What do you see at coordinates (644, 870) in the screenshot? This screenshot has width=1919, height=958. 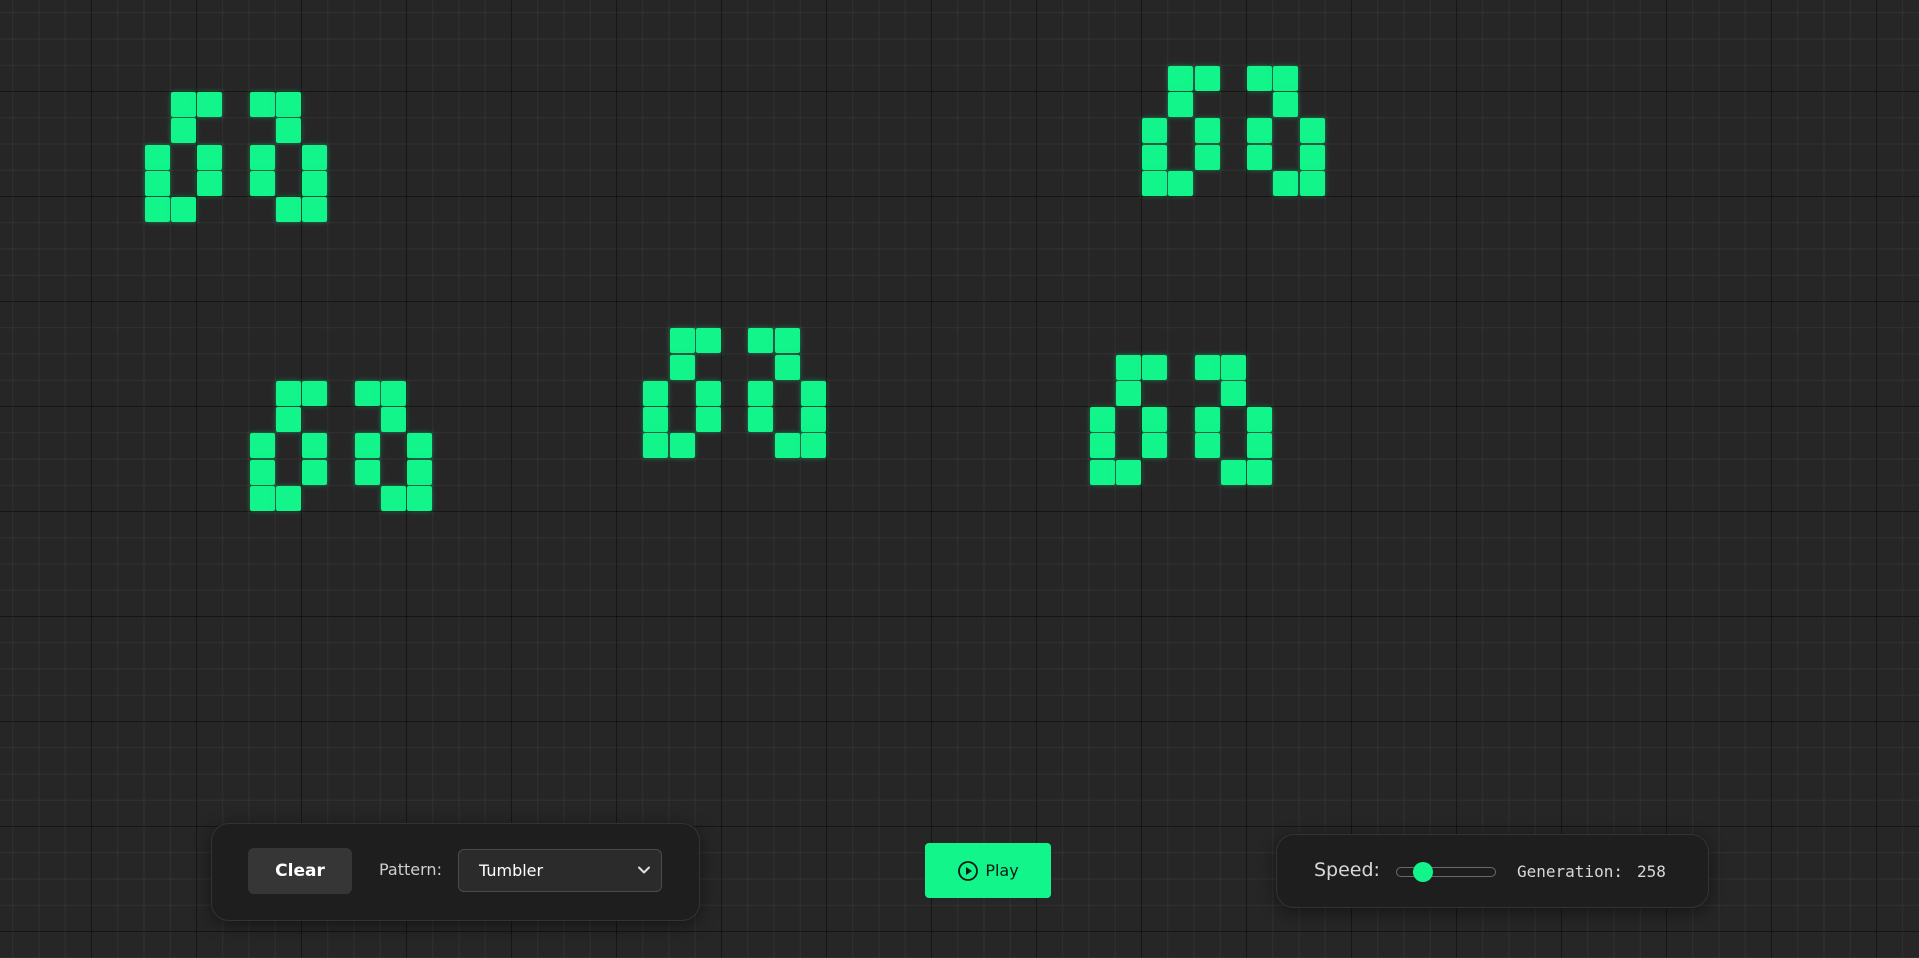 I see `chevron-down-icon` at bounding box center [644, 870].